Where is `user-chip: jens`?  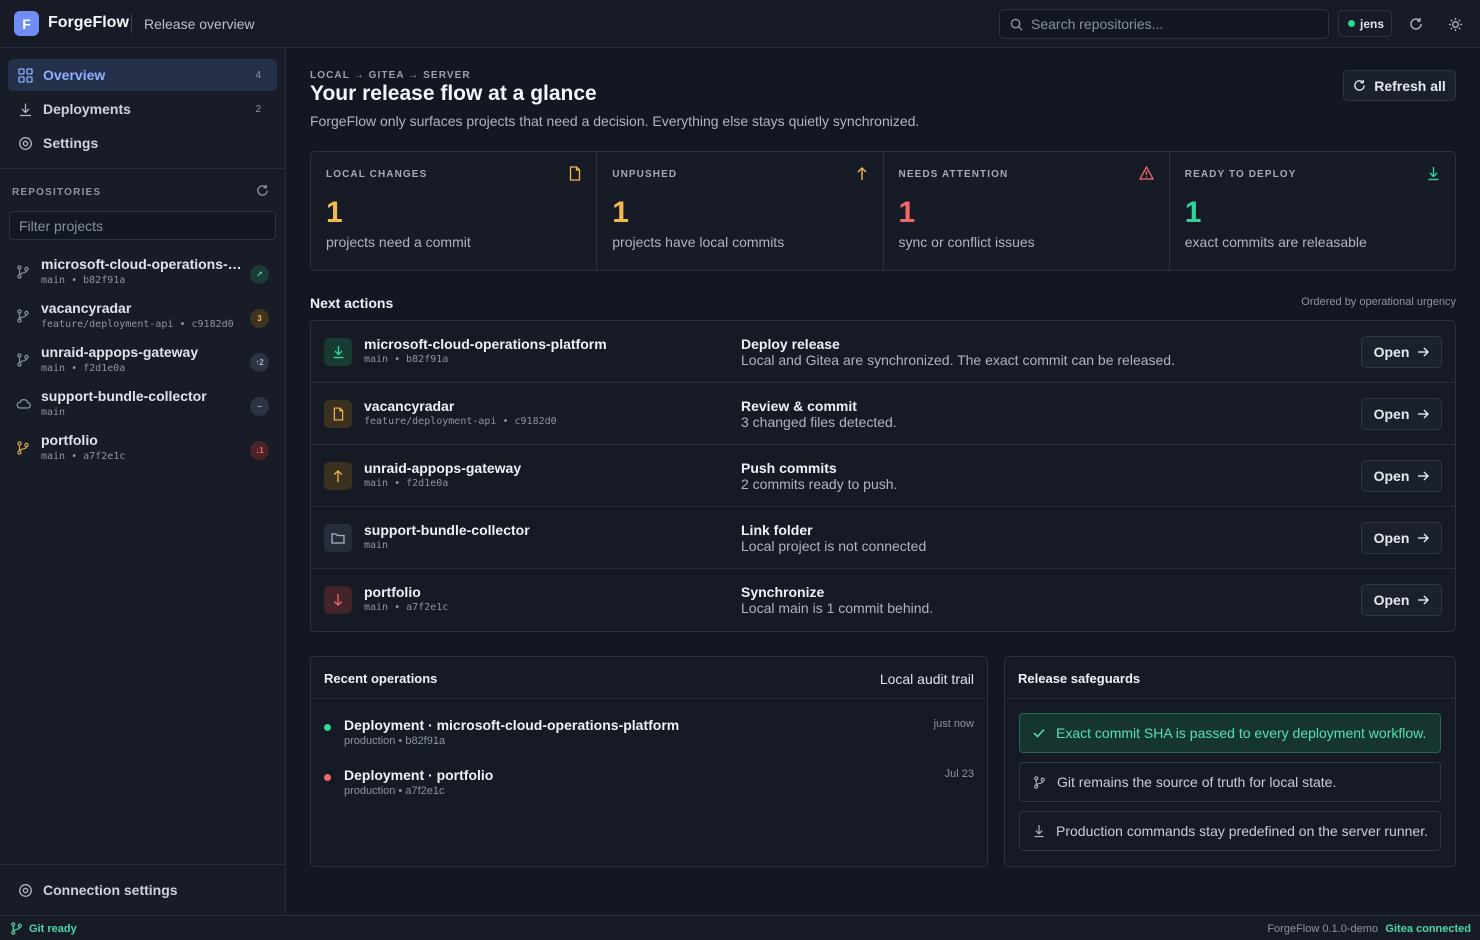
user-chip: jens is located at coordinates (1365, 23).